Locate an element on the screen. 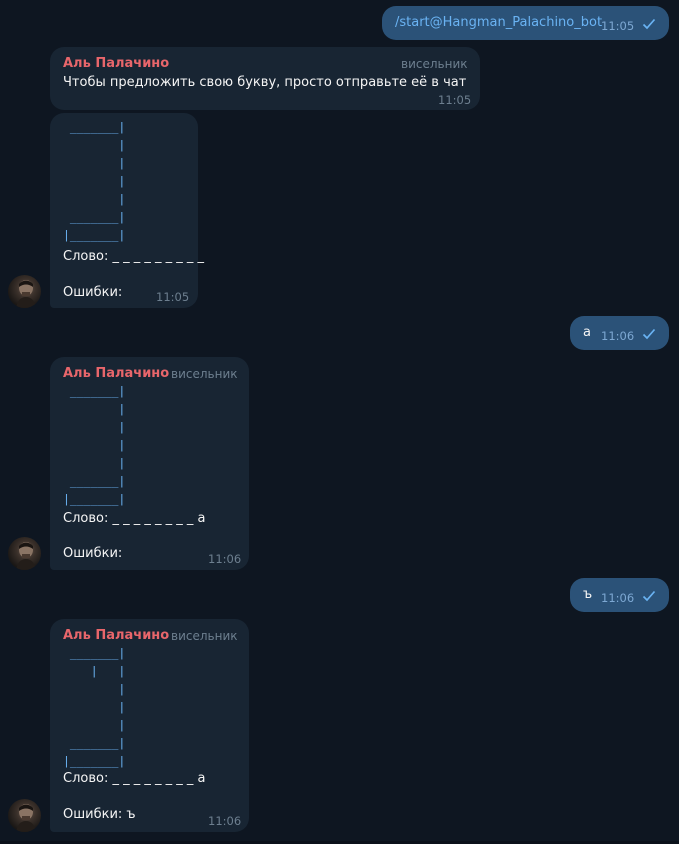 Image resolution: width=679 pixels, height=844 pixels. errors-text: Ошибки: ъ is located at coordinates (99, 814).